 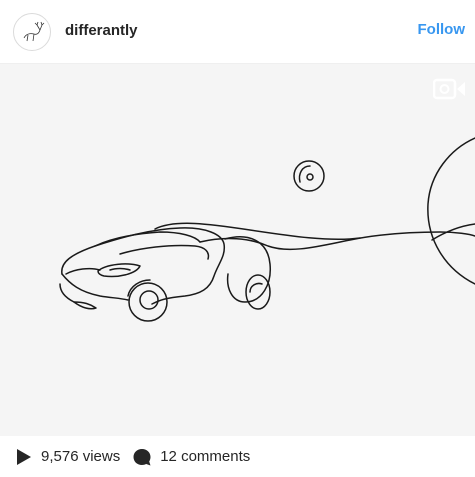 What do you see at coordinates (449, 89) in the screenshot?
I see `video-camera-icon` at bounding box center [449, 89].